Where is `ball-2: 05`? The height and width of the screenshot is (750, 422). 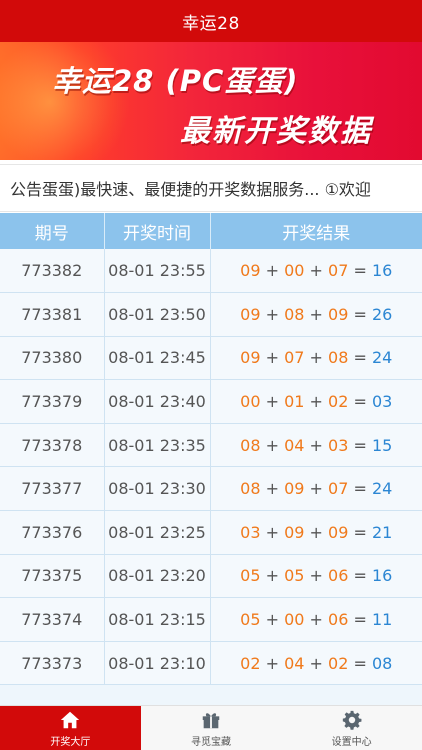 ball-2: 05 is located at coordinates (294, 576).